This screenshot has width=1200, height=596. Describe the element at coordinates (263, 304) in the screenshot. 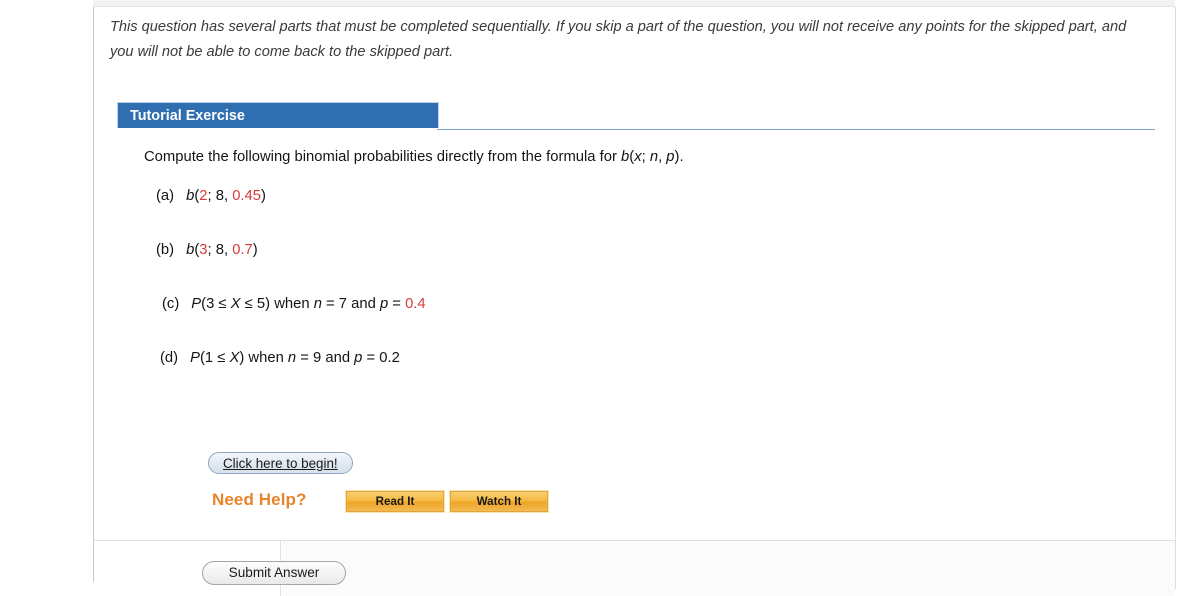

I see `part-c-upper: 5)` at that location.